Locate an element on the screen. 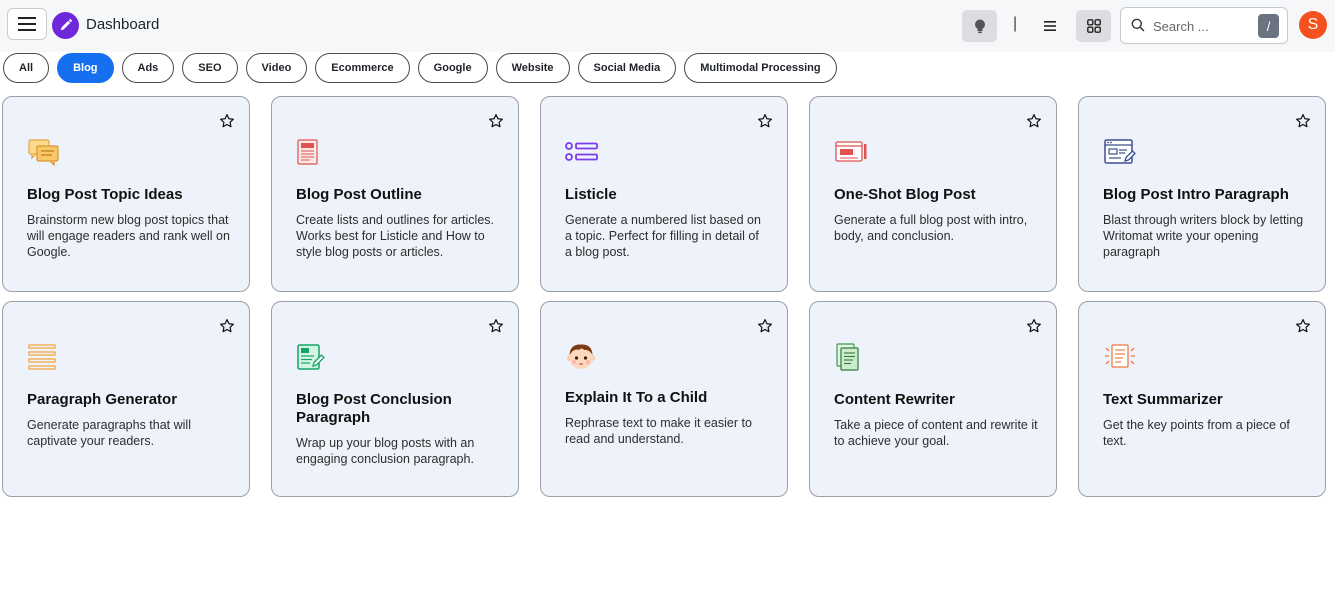  card-title: Text Summarizer is located at coordinates (1163, 399).